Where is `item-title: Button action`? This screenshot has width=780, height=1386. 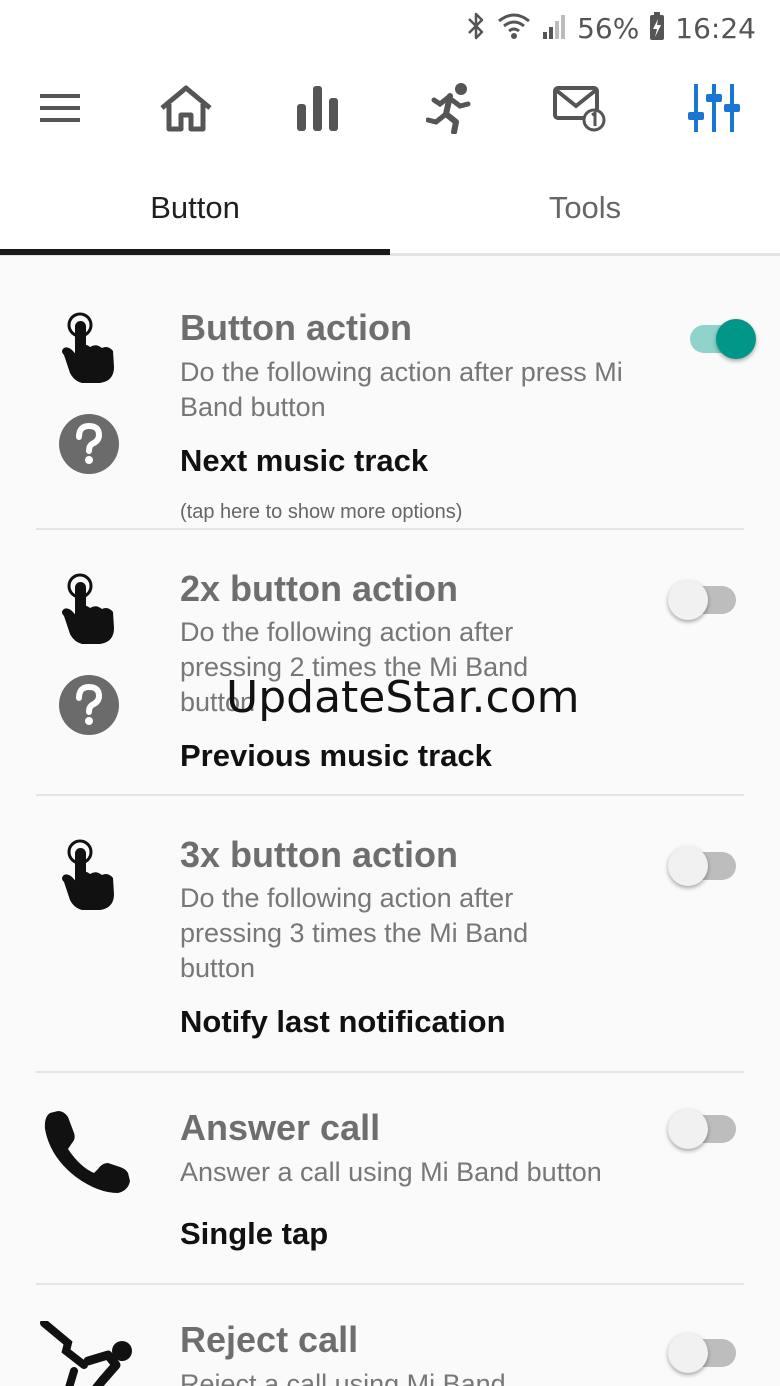 item-title: Button action is located at coordinates (296, 327).